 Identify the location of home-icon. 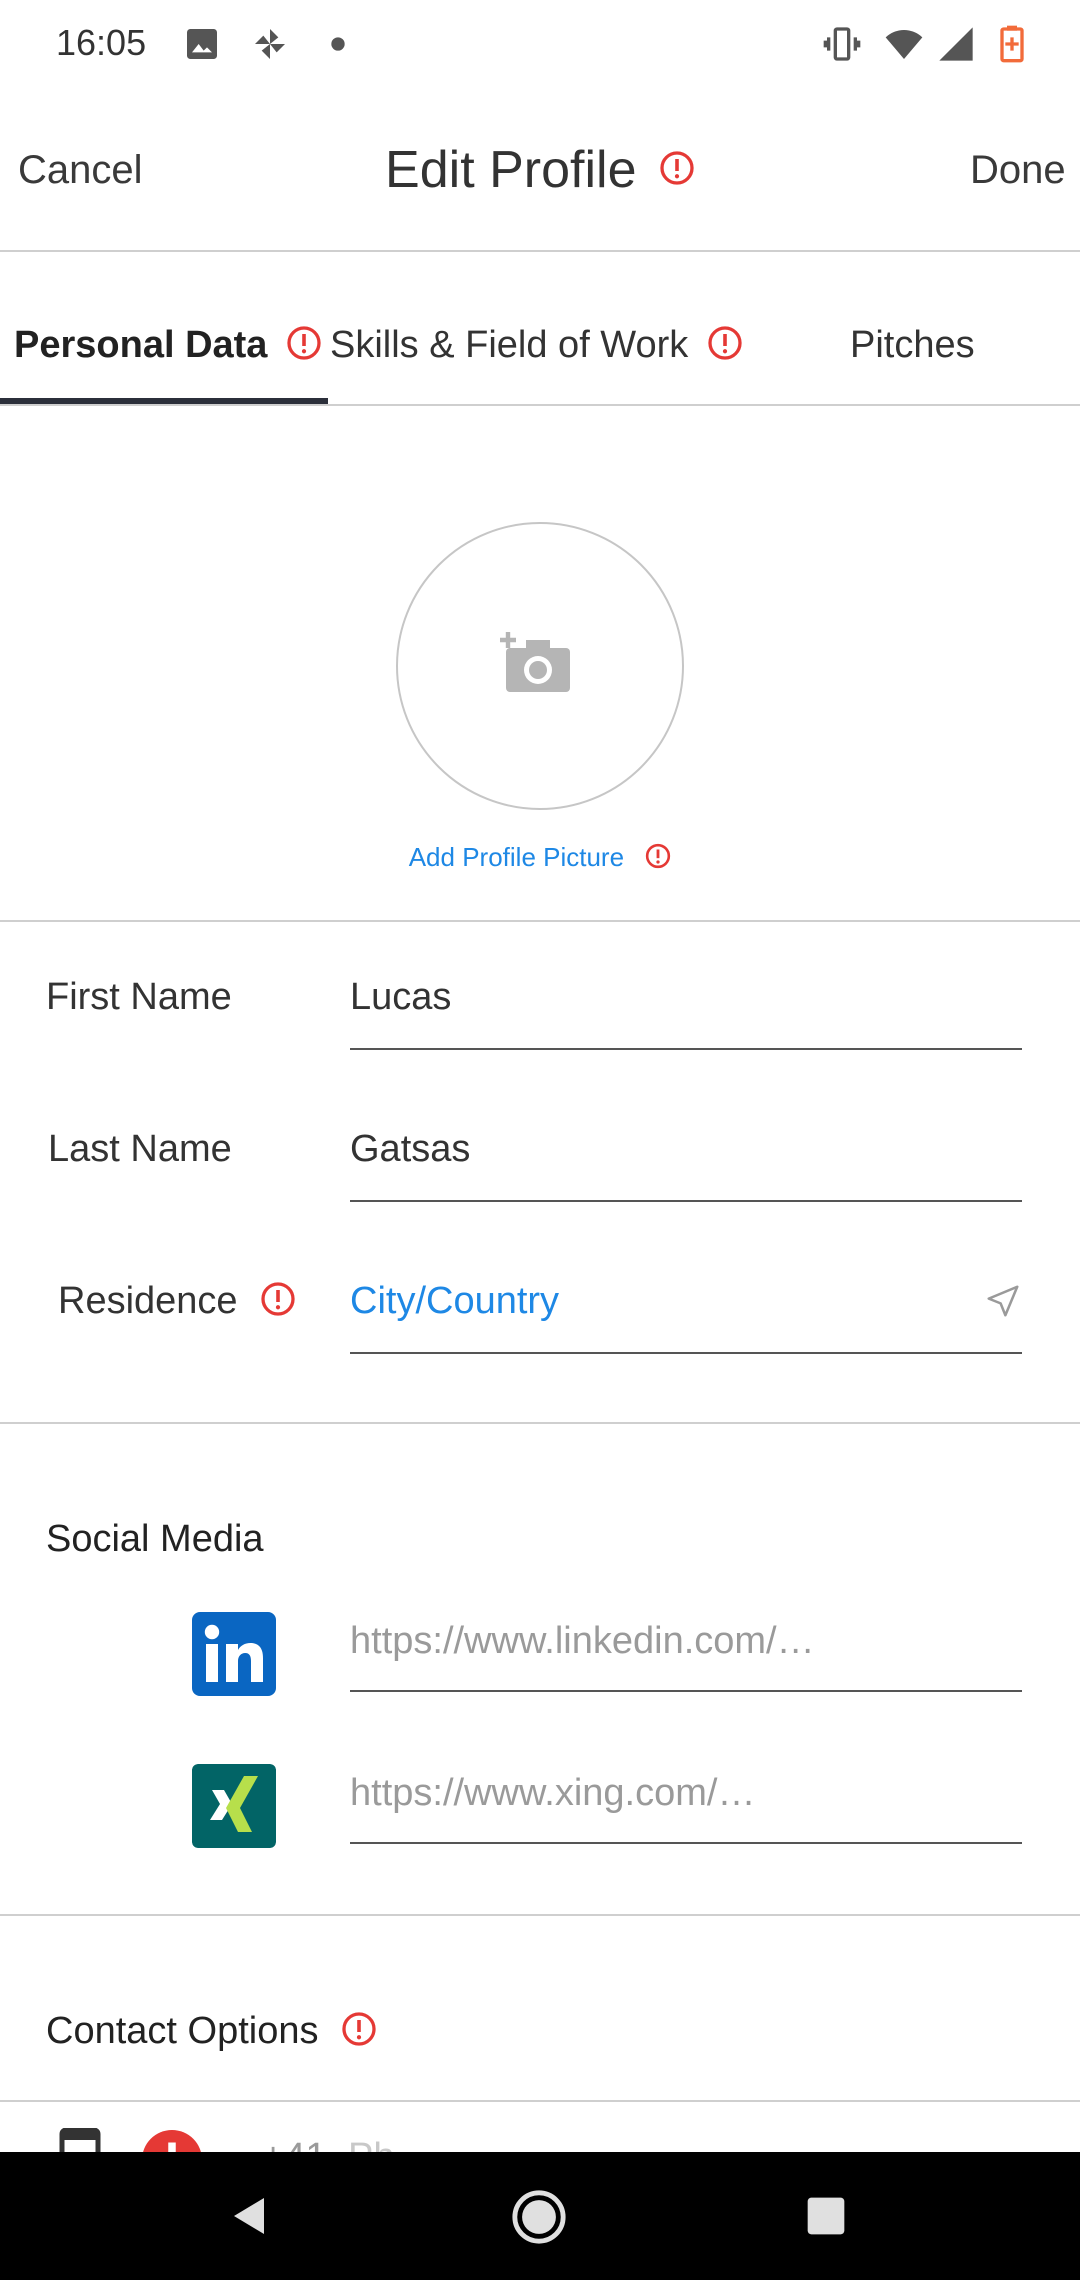
(539, 2217).